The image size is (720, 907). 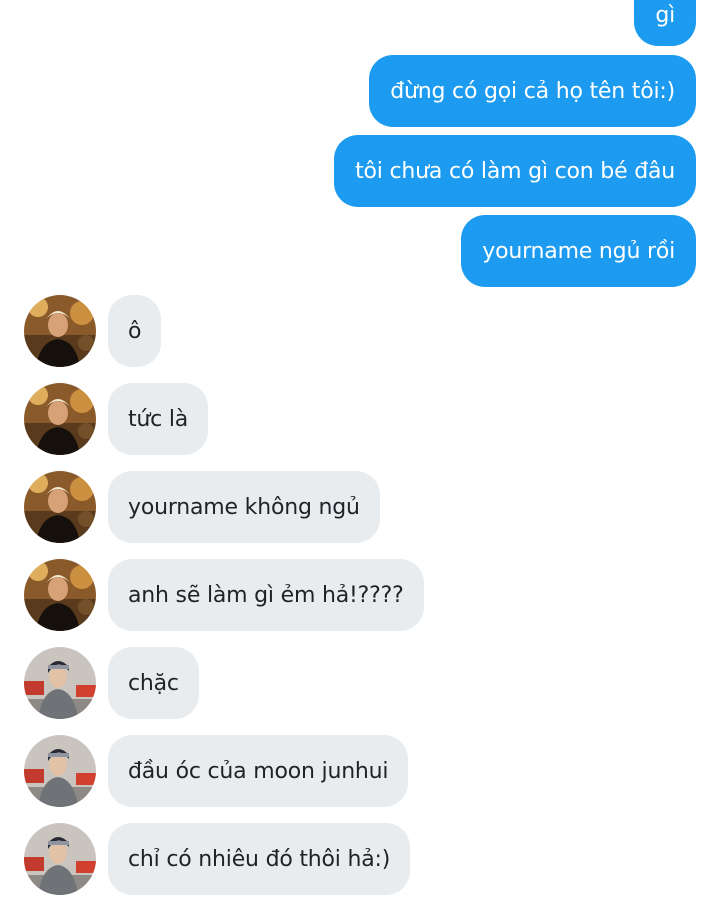 I want to click on incoming-message-bubble: tức là, so click(x=158, y=419).